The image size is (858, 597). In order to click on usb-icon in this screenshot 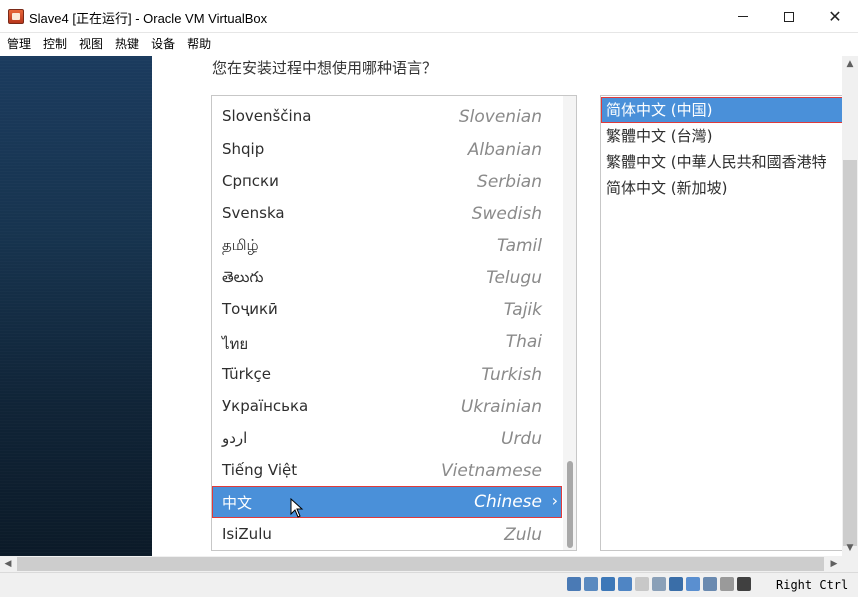, I will do `click(642, 584)`.